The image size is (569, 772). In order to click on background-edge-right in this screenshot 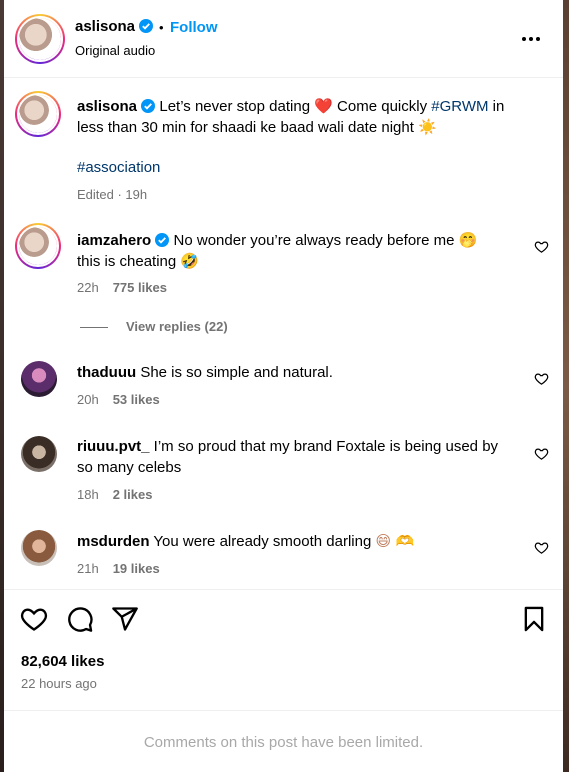, I will do `click(566, 386)`.